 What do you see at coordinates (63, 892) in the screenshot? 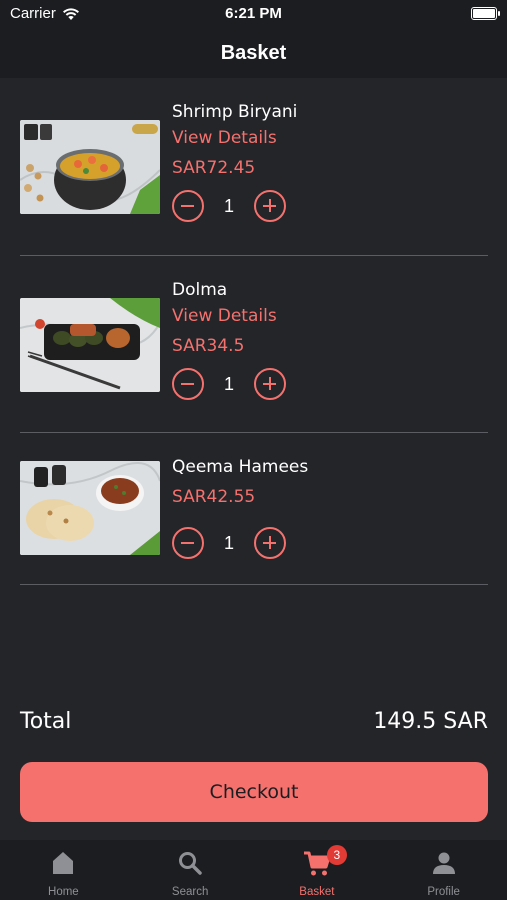
I see `tab-label: Home` at bounding box center [63, 892].